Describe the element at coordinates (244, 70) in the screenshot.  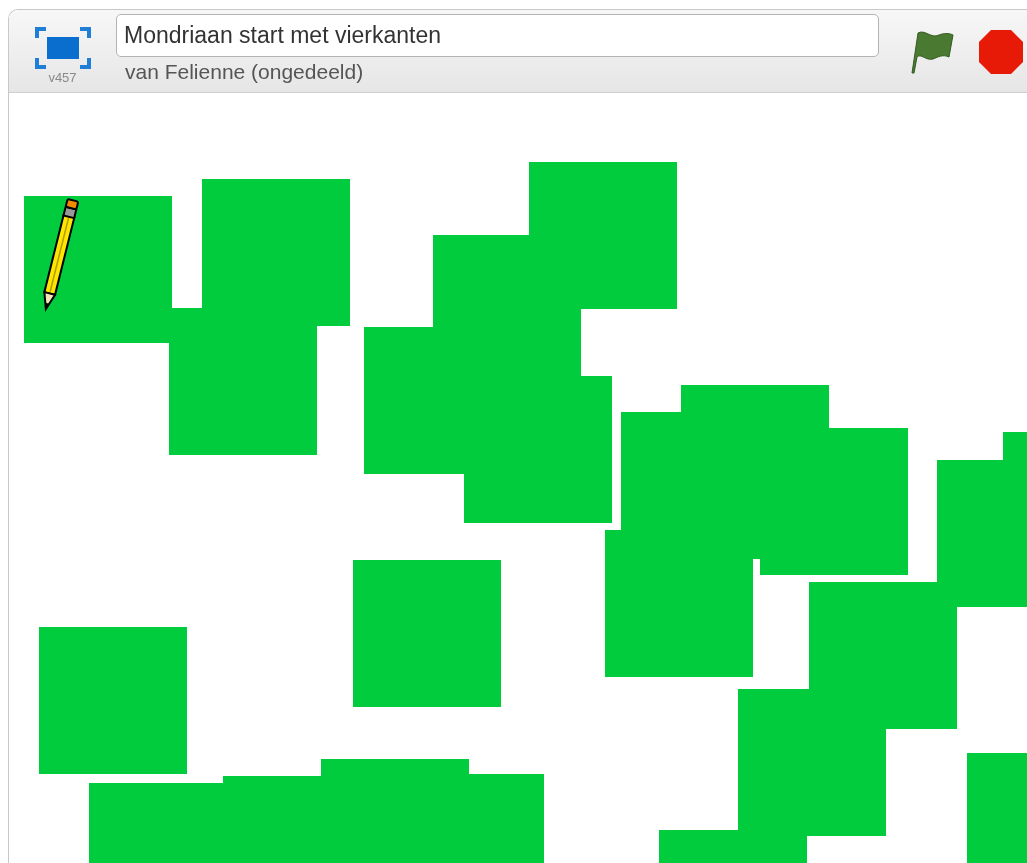
I see `byline-text: van Felienne (ongedeeld)` at that location.